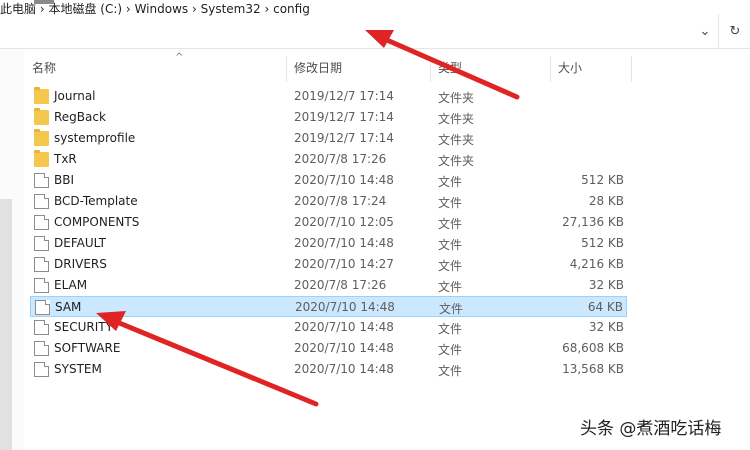  I want to click on arrow-to-sam, so click(207, 359).